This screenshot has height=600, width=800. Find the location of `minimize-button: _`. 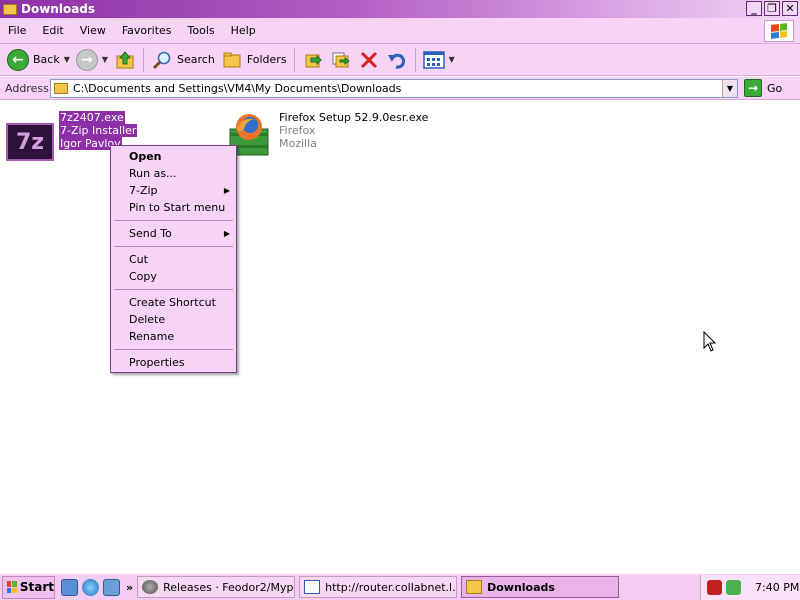

minimize-button: _ is located at coordinates (754, 8).